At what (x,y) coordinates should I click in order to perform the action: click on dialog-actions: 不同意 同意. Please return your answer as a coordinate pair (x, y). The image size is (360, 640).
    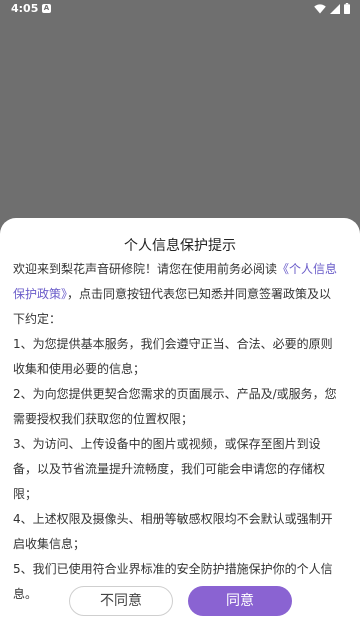
    Looking at the image, I should click on (180, 602).